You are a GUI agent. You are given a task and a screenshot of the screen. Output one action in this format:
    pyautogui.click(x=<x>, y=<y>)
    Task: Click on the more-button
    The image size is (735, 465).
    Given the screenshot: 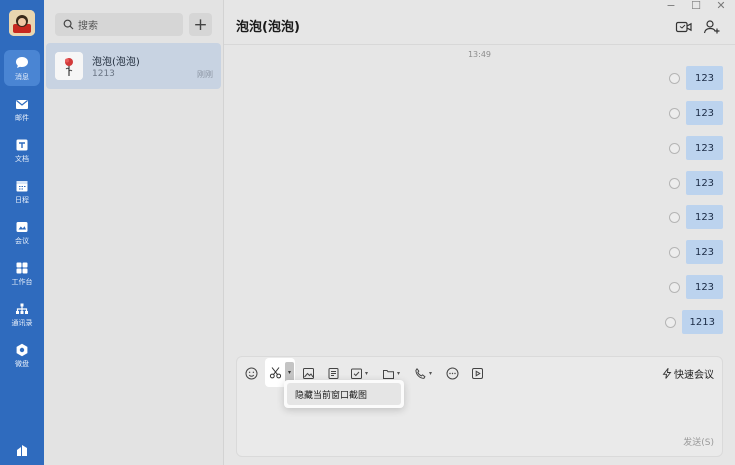 What is the action you would take?
    pyautogui.click(x=452, y=373)
    